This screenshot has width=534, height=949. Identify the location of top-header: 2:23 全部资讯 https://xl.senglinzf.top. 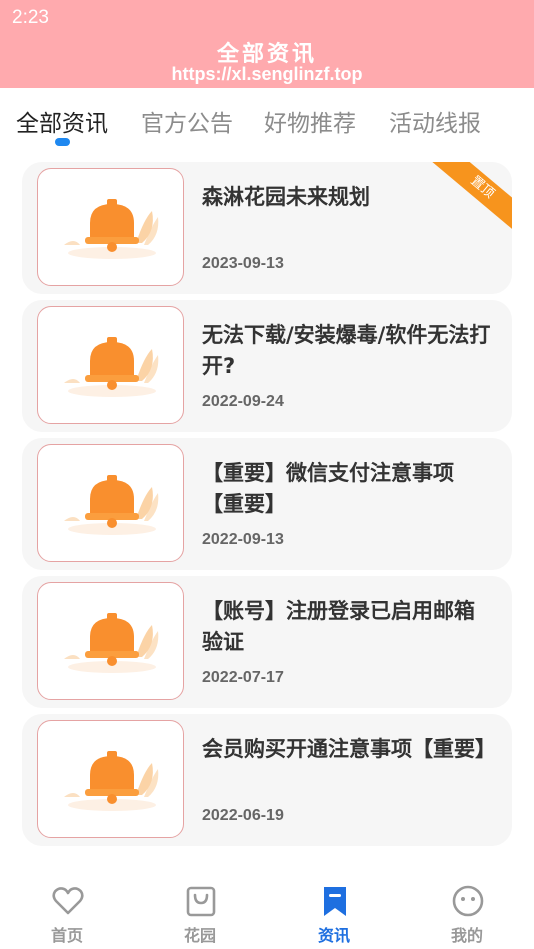
(267, 44).